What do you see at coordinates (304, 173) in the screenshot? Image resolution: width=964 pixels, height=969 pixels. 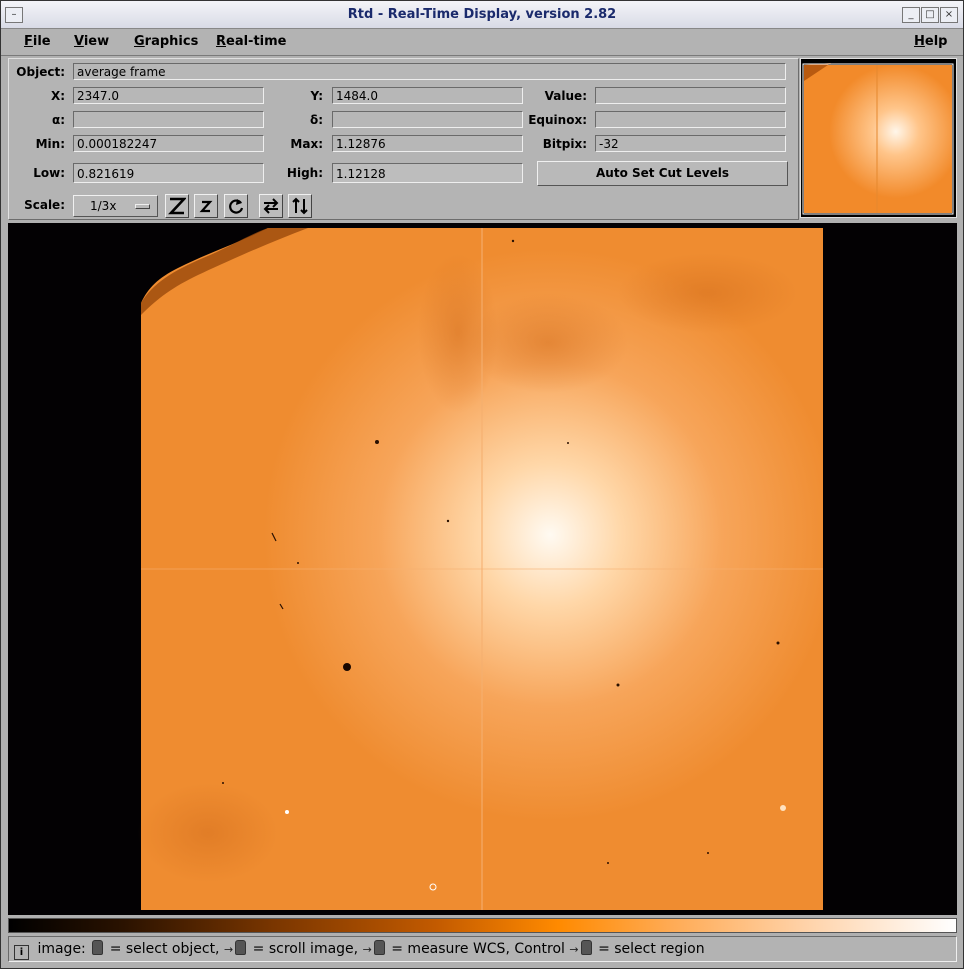 I see `high-label: High:` at bounding box center [304, 173].